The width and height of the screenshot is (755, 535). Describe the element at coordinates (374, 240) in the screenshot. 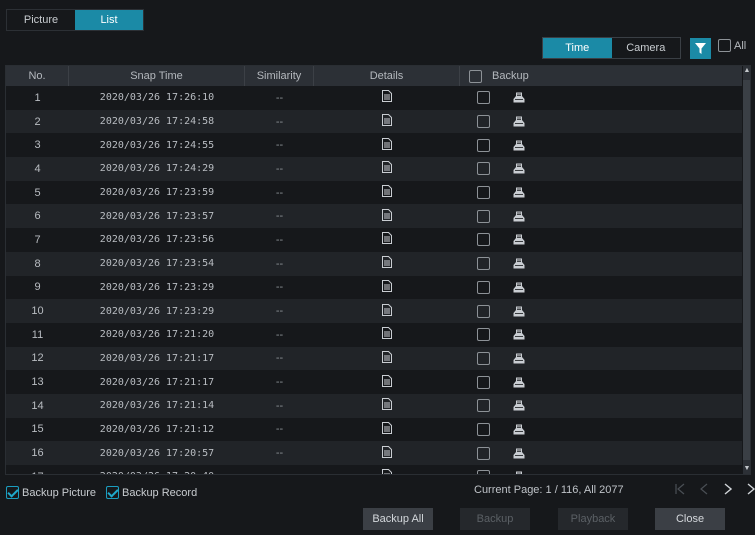

I see `table-row: 7 2020/03/26 17:23:56 --` at that location.